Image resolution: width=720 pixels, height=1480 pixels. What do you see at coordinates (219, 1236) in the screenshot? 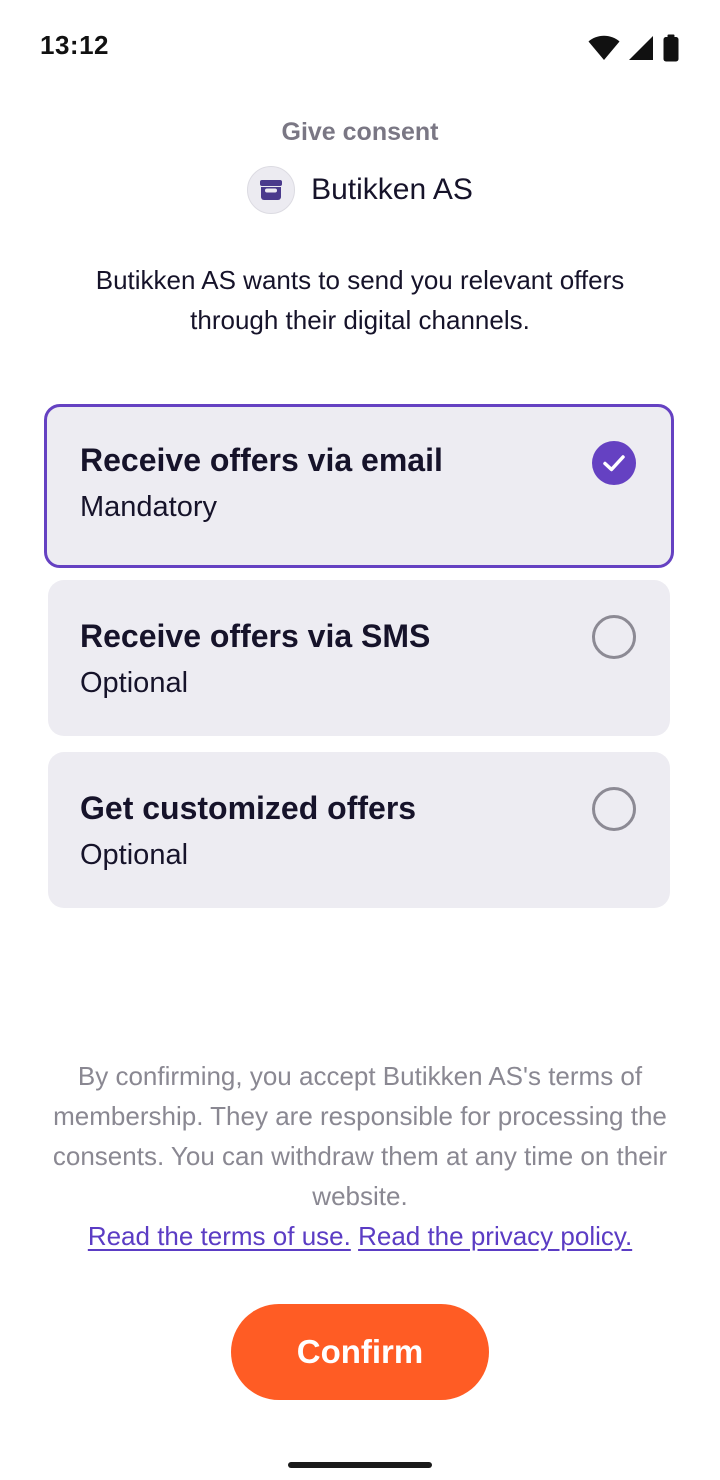
I see `terms-of-use-link: Read the terms of use.` at bounding box center [219, 1236].